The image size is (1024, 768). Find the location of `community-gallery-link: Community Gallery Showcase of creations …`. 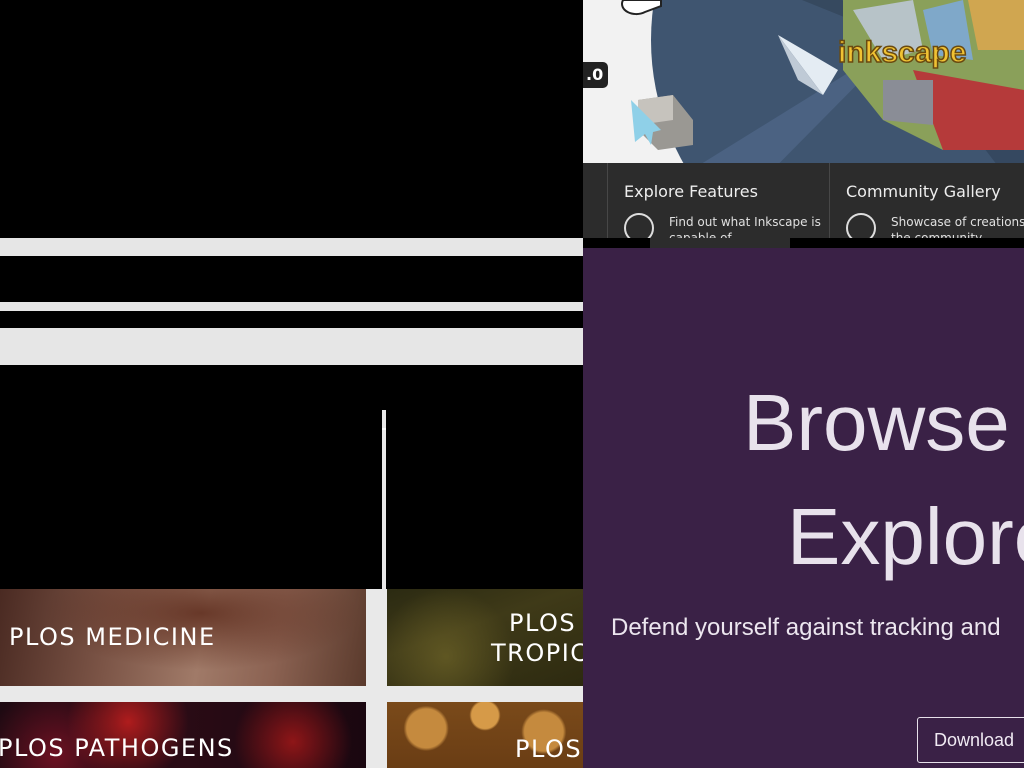

community-gallery-link: Community Gallery Showcase of creations … is located at coordinates (927, 200).